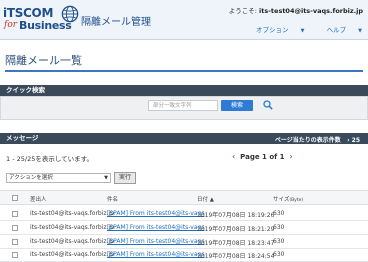  Describe the element at coordinates (355, 140) in the screenshot. I see `page-size-value: 25` at that location.